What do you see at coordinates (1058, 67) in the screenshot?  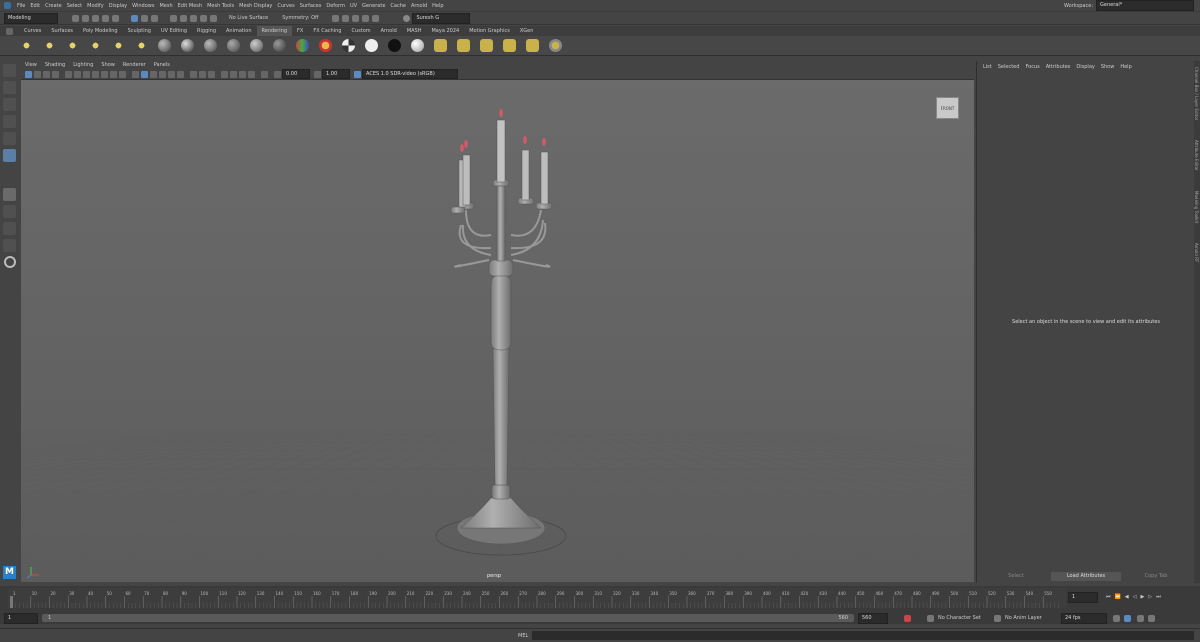 I see `attr-menu-attributes: Attributes` at bounding box center [1058, 67].